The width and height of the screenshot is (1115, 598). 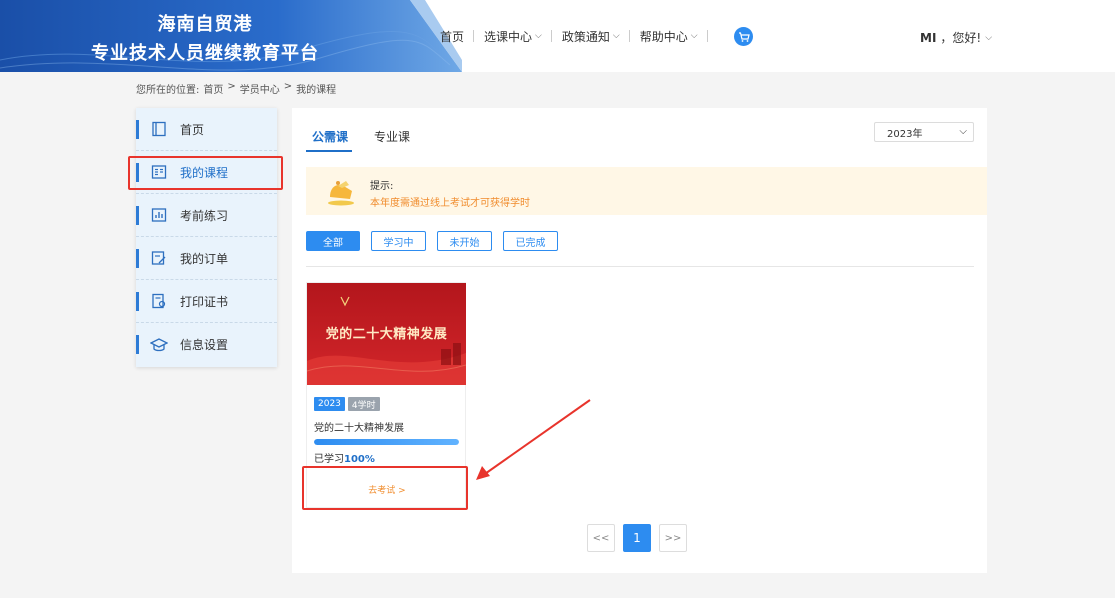 I want to click on user-greeting: ，您好!, so click(x=961, y=38).